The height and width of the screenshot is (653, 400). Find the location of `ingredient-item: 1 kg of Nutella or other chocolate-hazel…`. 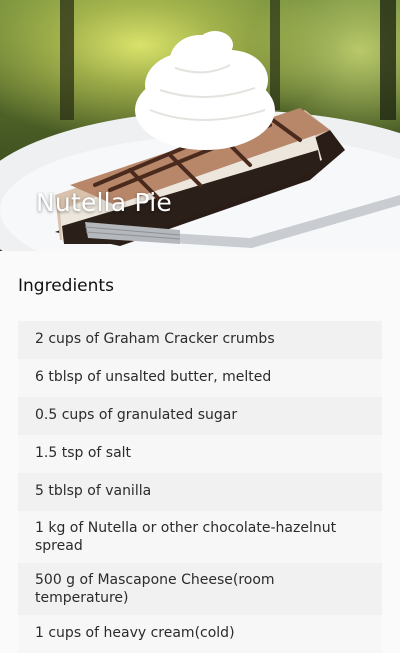

ingredient-item: 1 kg of Nutella or other chocolate-hazel… is located at coordinates (200, 537).